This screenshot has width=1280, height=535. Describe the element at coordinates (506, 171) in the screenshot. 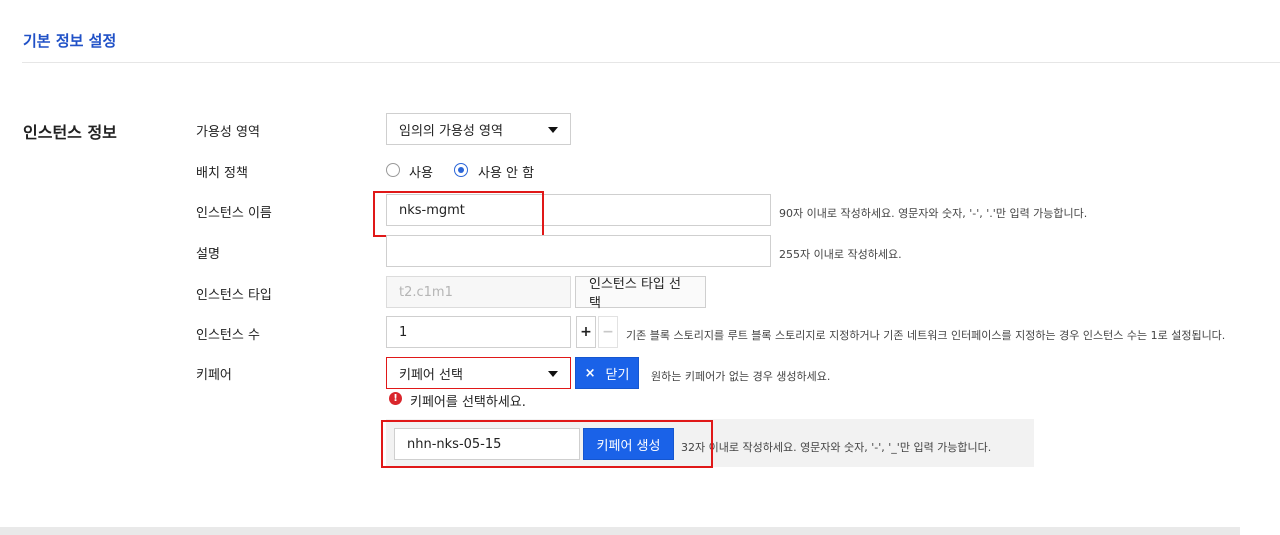

I see `placement-policy-option-not-use: 사용 안 함` at that location.